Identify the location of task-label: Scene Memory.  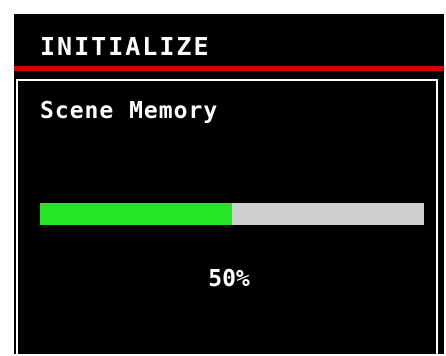
(129, 111).